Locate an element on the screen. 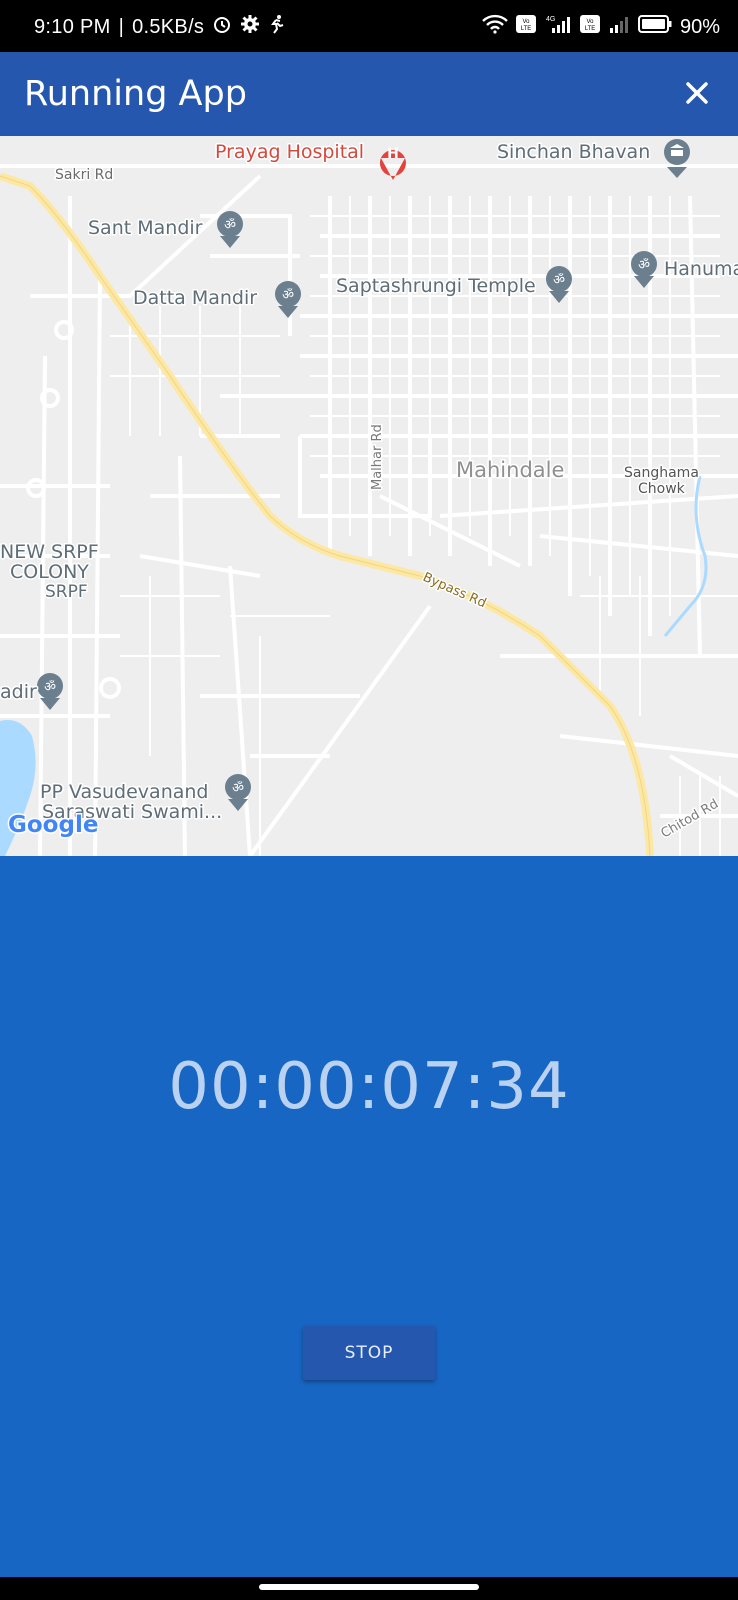 The width and height of the screenshot is (738, 1600). map-label: Mahindale is located at coordinates (510, 470).